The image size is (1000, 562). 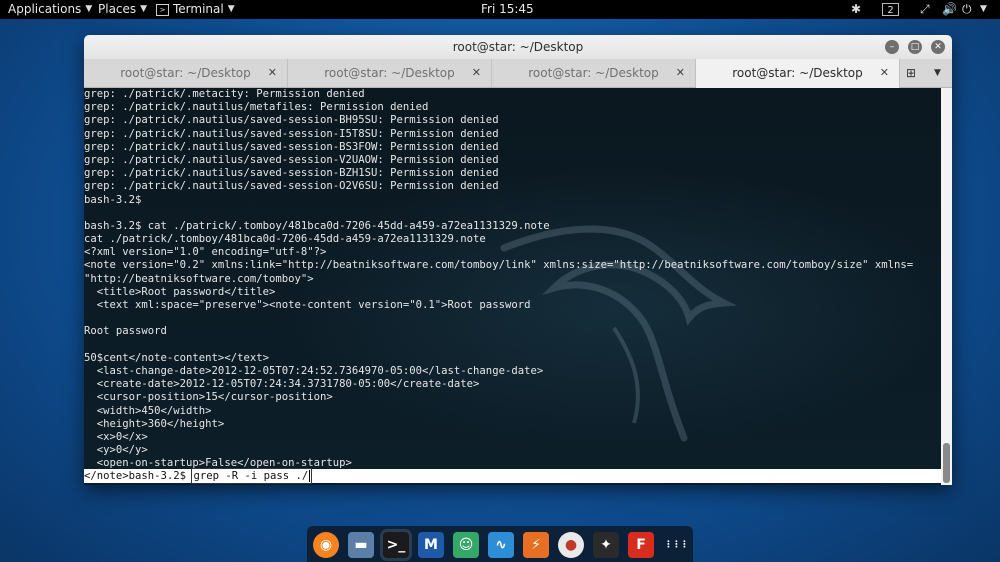 I want to click on workspace-number: 2, so click(x=890, y=9).